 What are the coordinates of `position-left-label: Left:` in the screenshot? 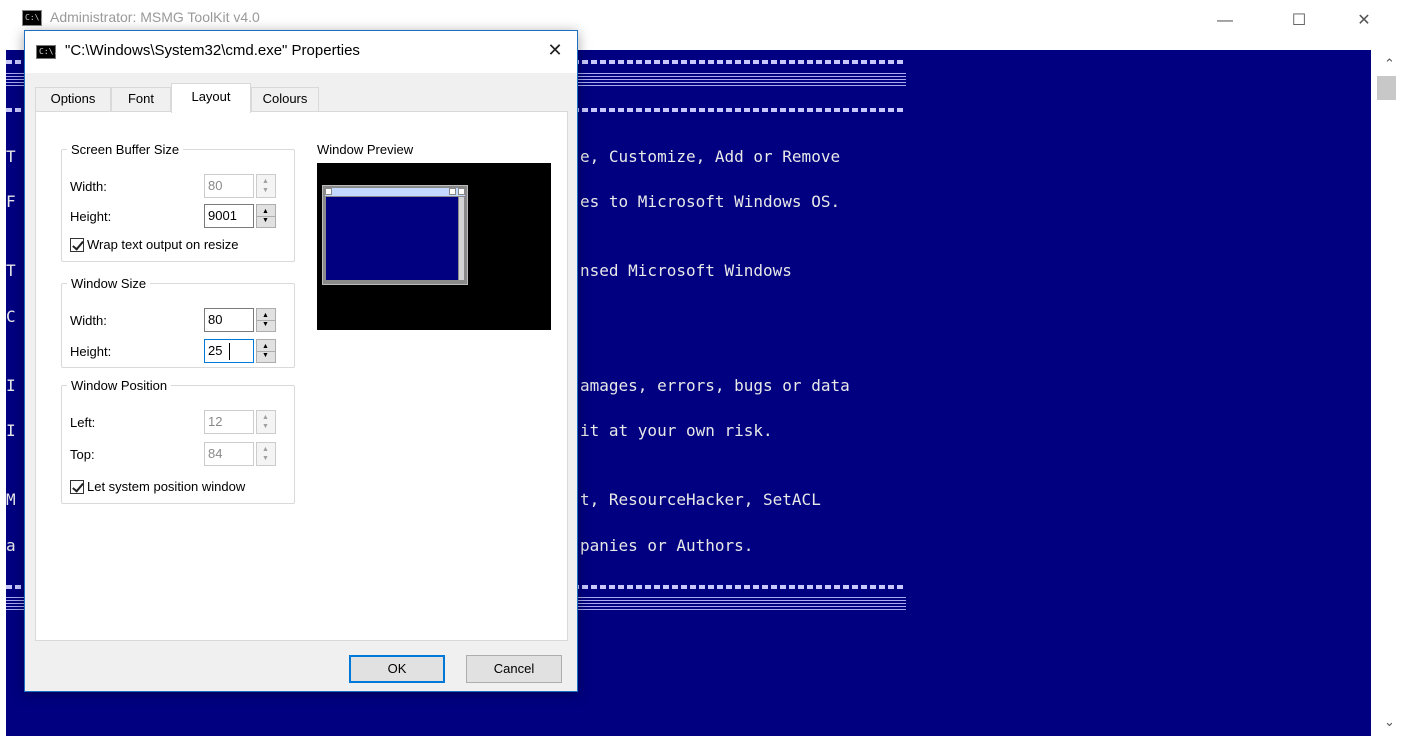 It's located at (83, 422).